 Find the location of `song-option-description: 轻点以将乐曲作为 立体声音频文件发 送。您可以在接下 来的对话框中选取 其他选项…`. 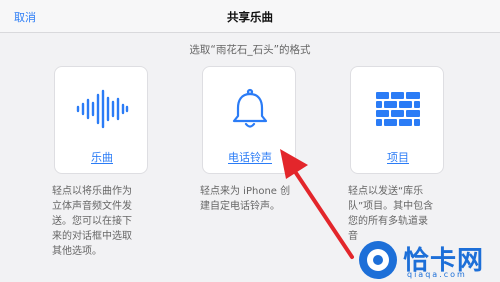

song-option-description: 轻点以将乐曲作为 立体声音频文件发 送。您可以在接下 来的对话框中选取 其他选项… is located at coordinates (105, 221).